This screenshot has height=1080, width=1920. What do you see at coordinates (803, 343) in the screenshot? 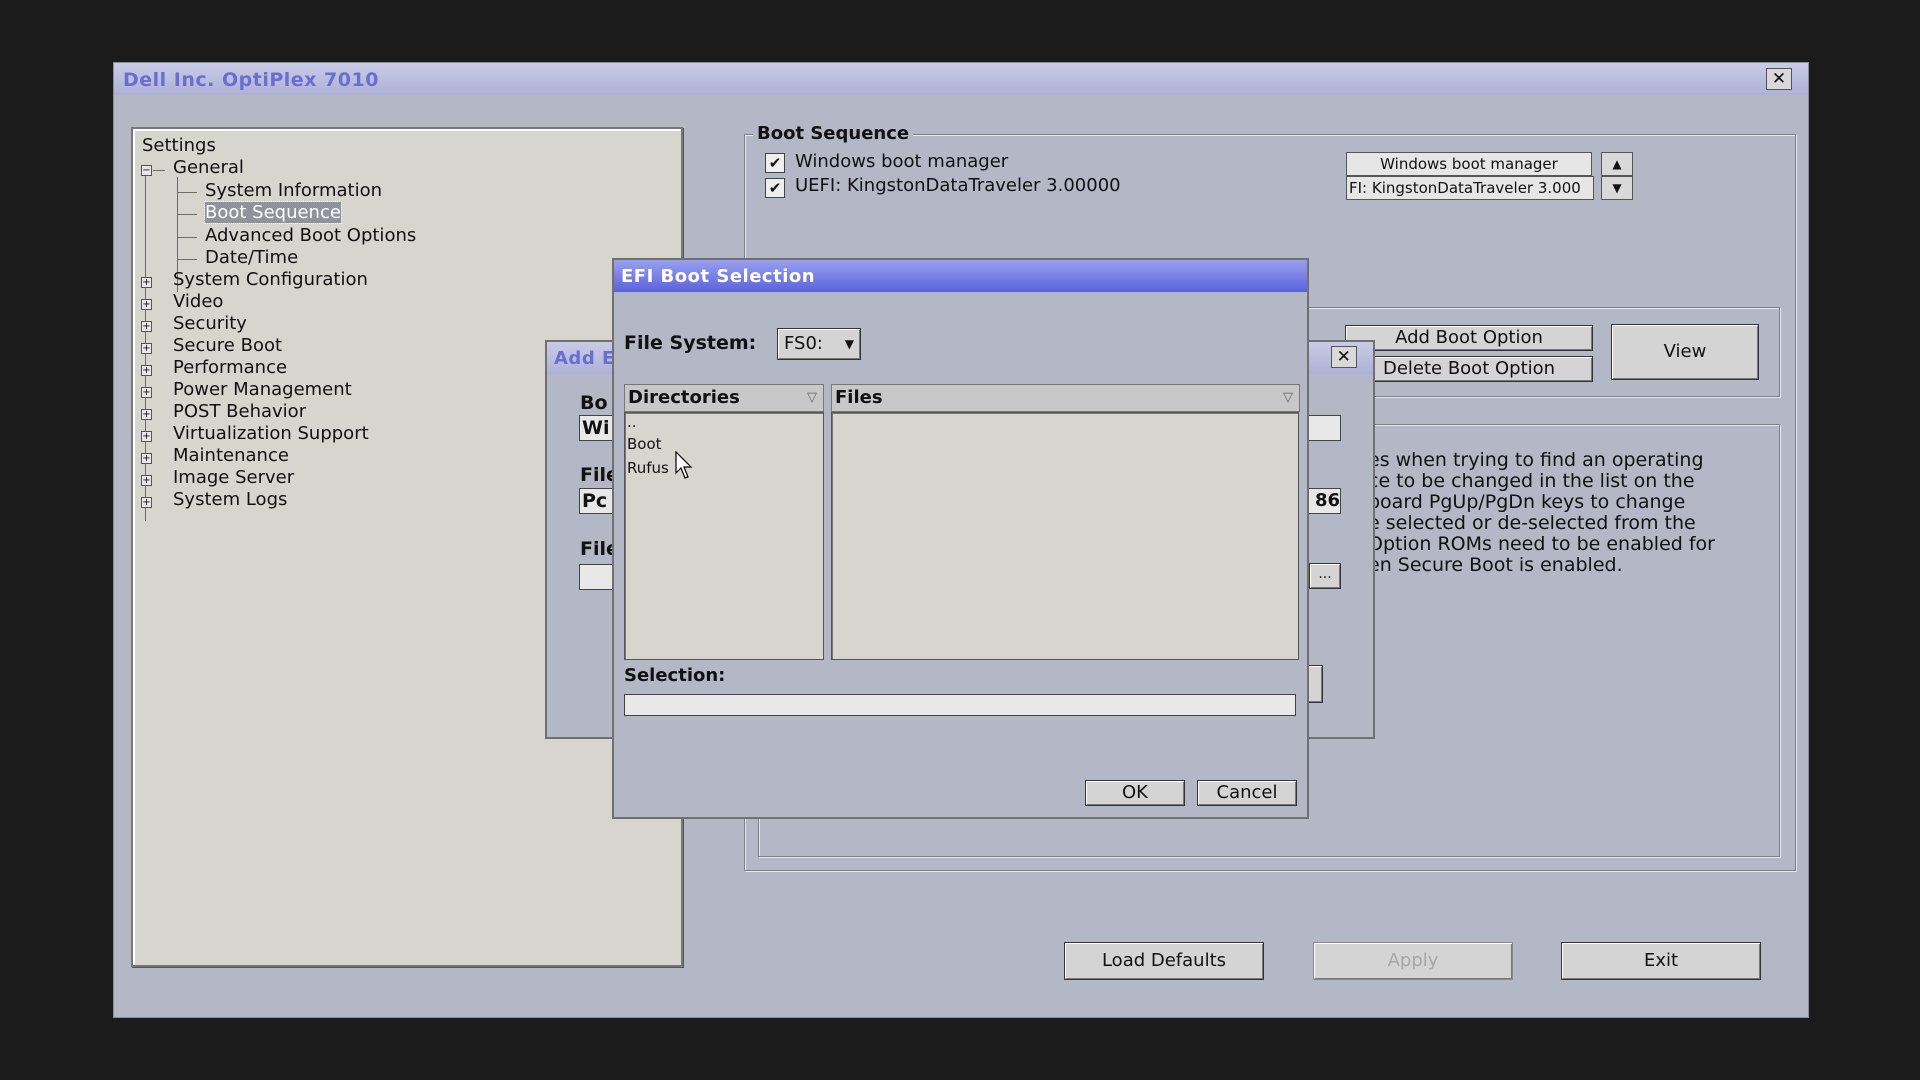
I see `file-system-value: FS0:` at bounding box center [803, 343].